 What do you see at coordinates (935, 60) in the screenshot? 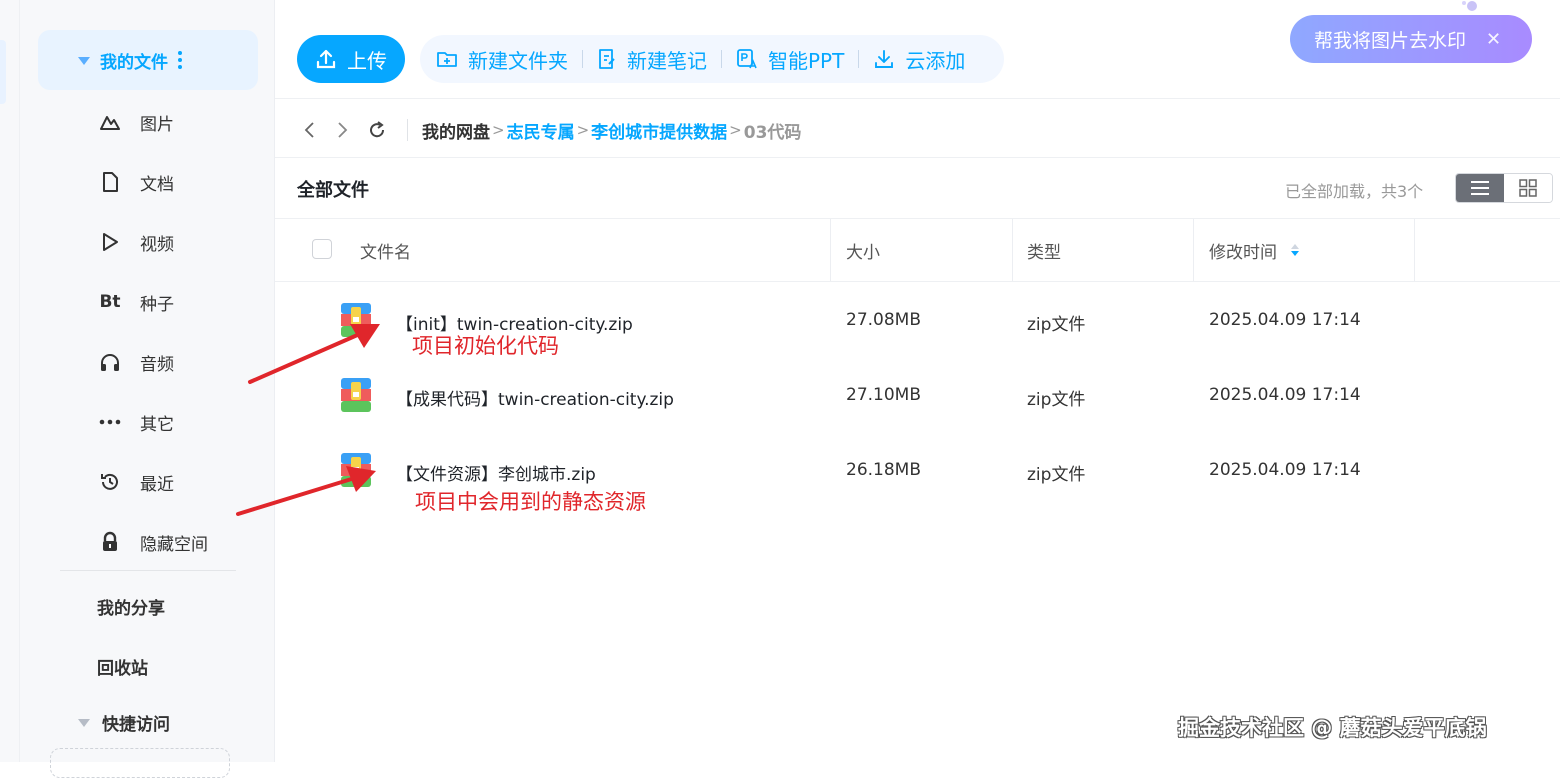
I see `cloud-add-label: 云添加` at bounding box center [935, 60].